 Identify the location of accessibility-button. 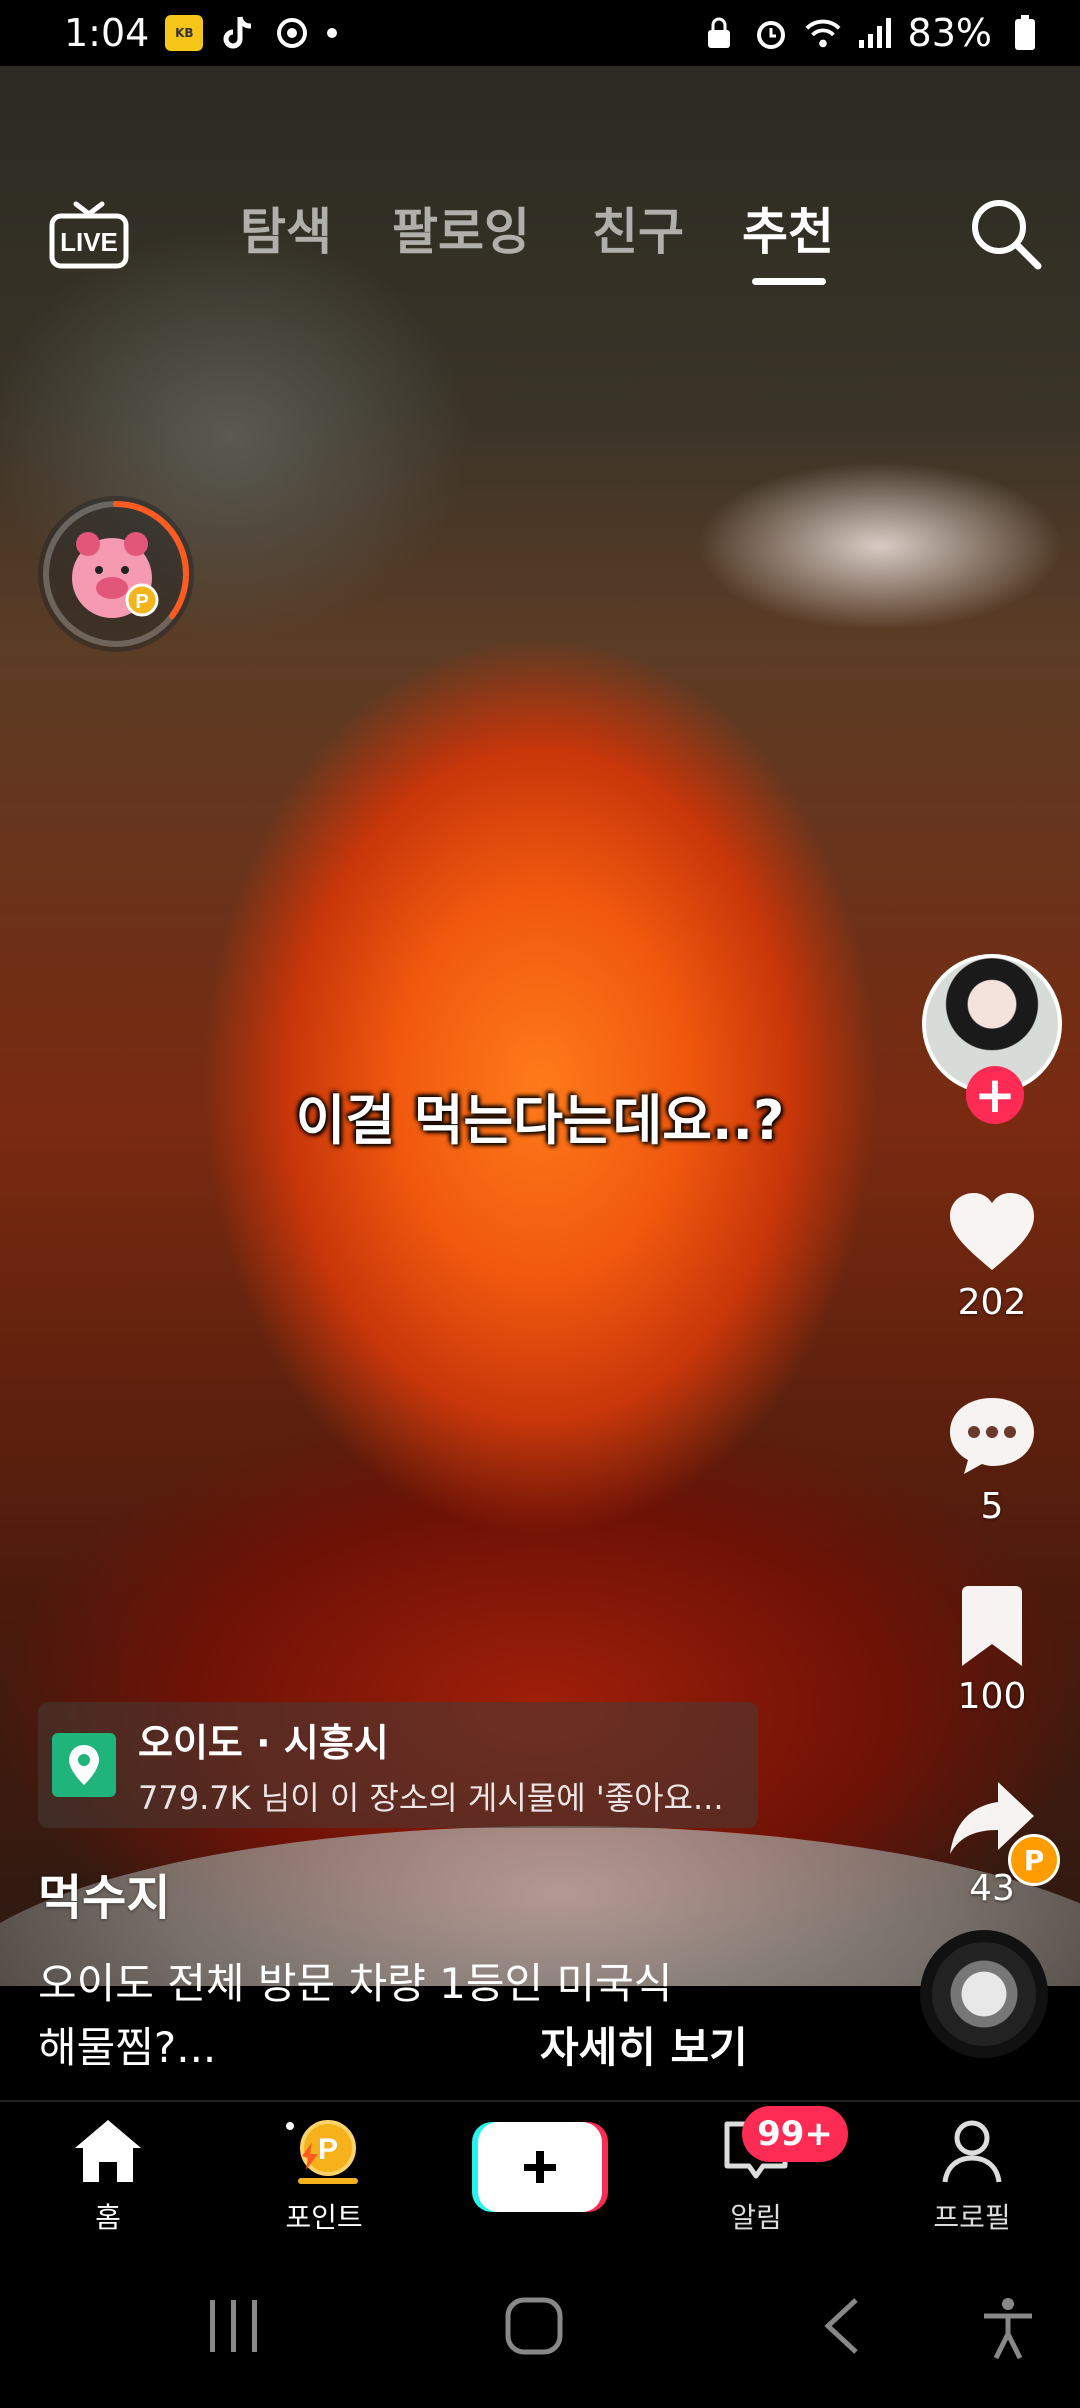
(1008, 2330).